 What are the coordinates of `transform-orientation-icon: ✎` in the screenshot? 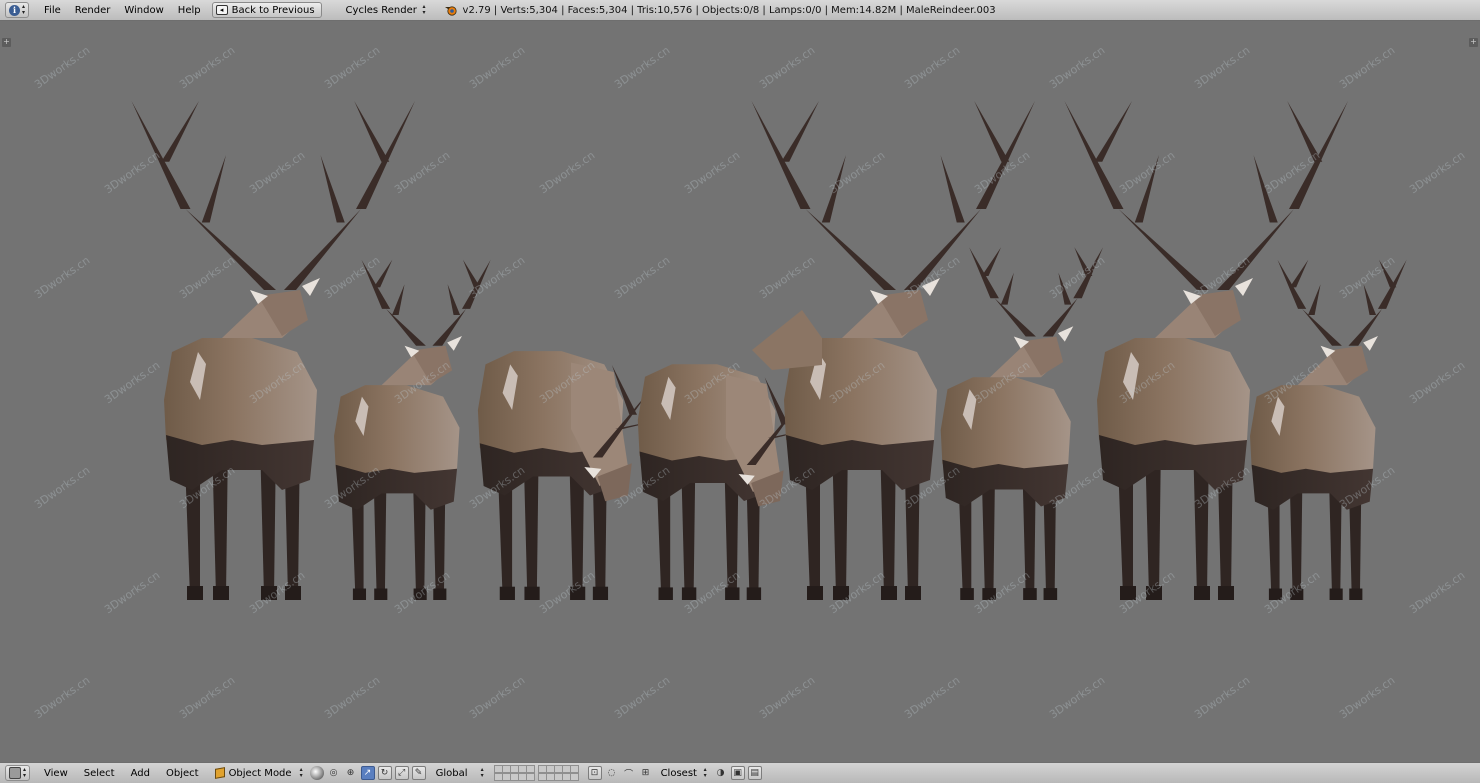 It's located at (418, 773).